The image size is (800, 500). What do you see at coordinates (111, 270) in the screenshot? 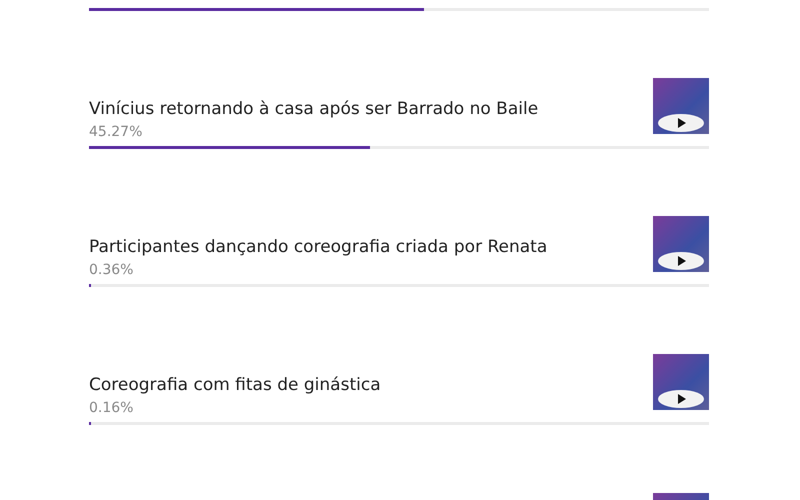
I see `vote-percentage: 0.36%` at bounding box center [111, 270].